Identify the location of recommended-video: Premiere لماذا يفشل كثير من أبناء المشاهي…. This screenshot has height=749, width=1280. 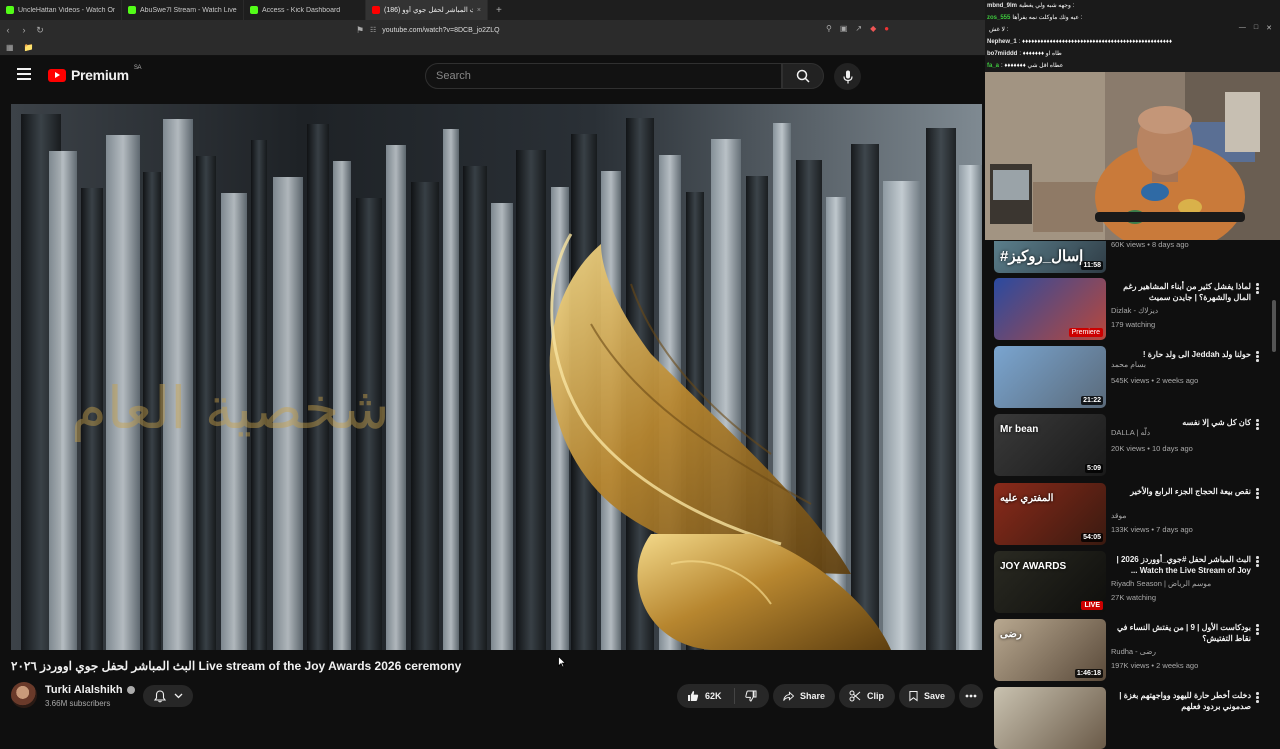
(1133, 309).